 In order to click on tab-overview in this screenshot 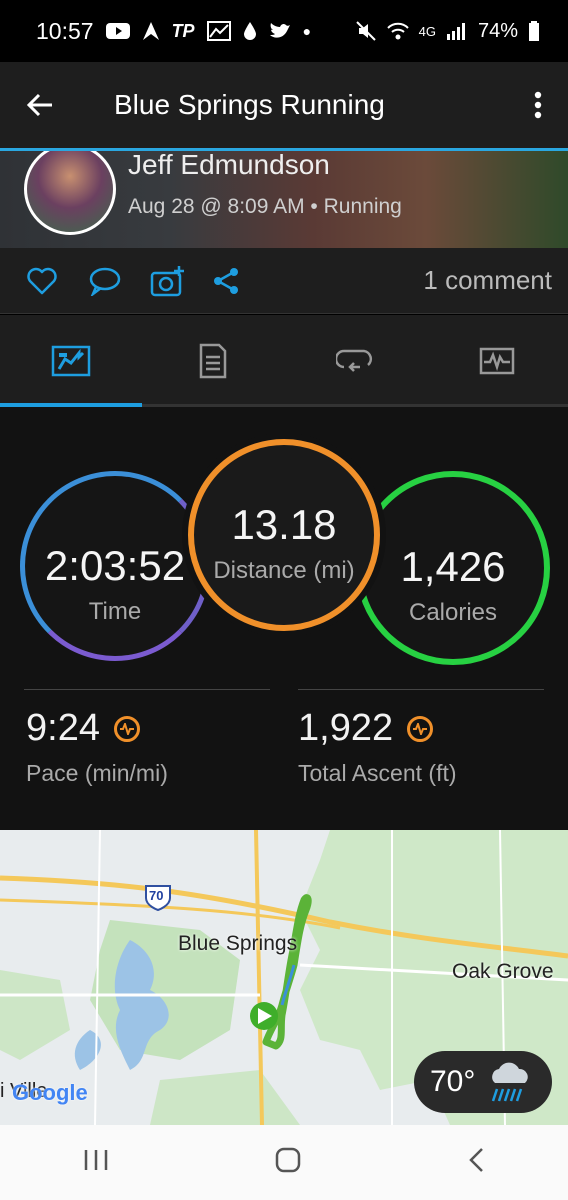, I will do `click(71, 361)`.